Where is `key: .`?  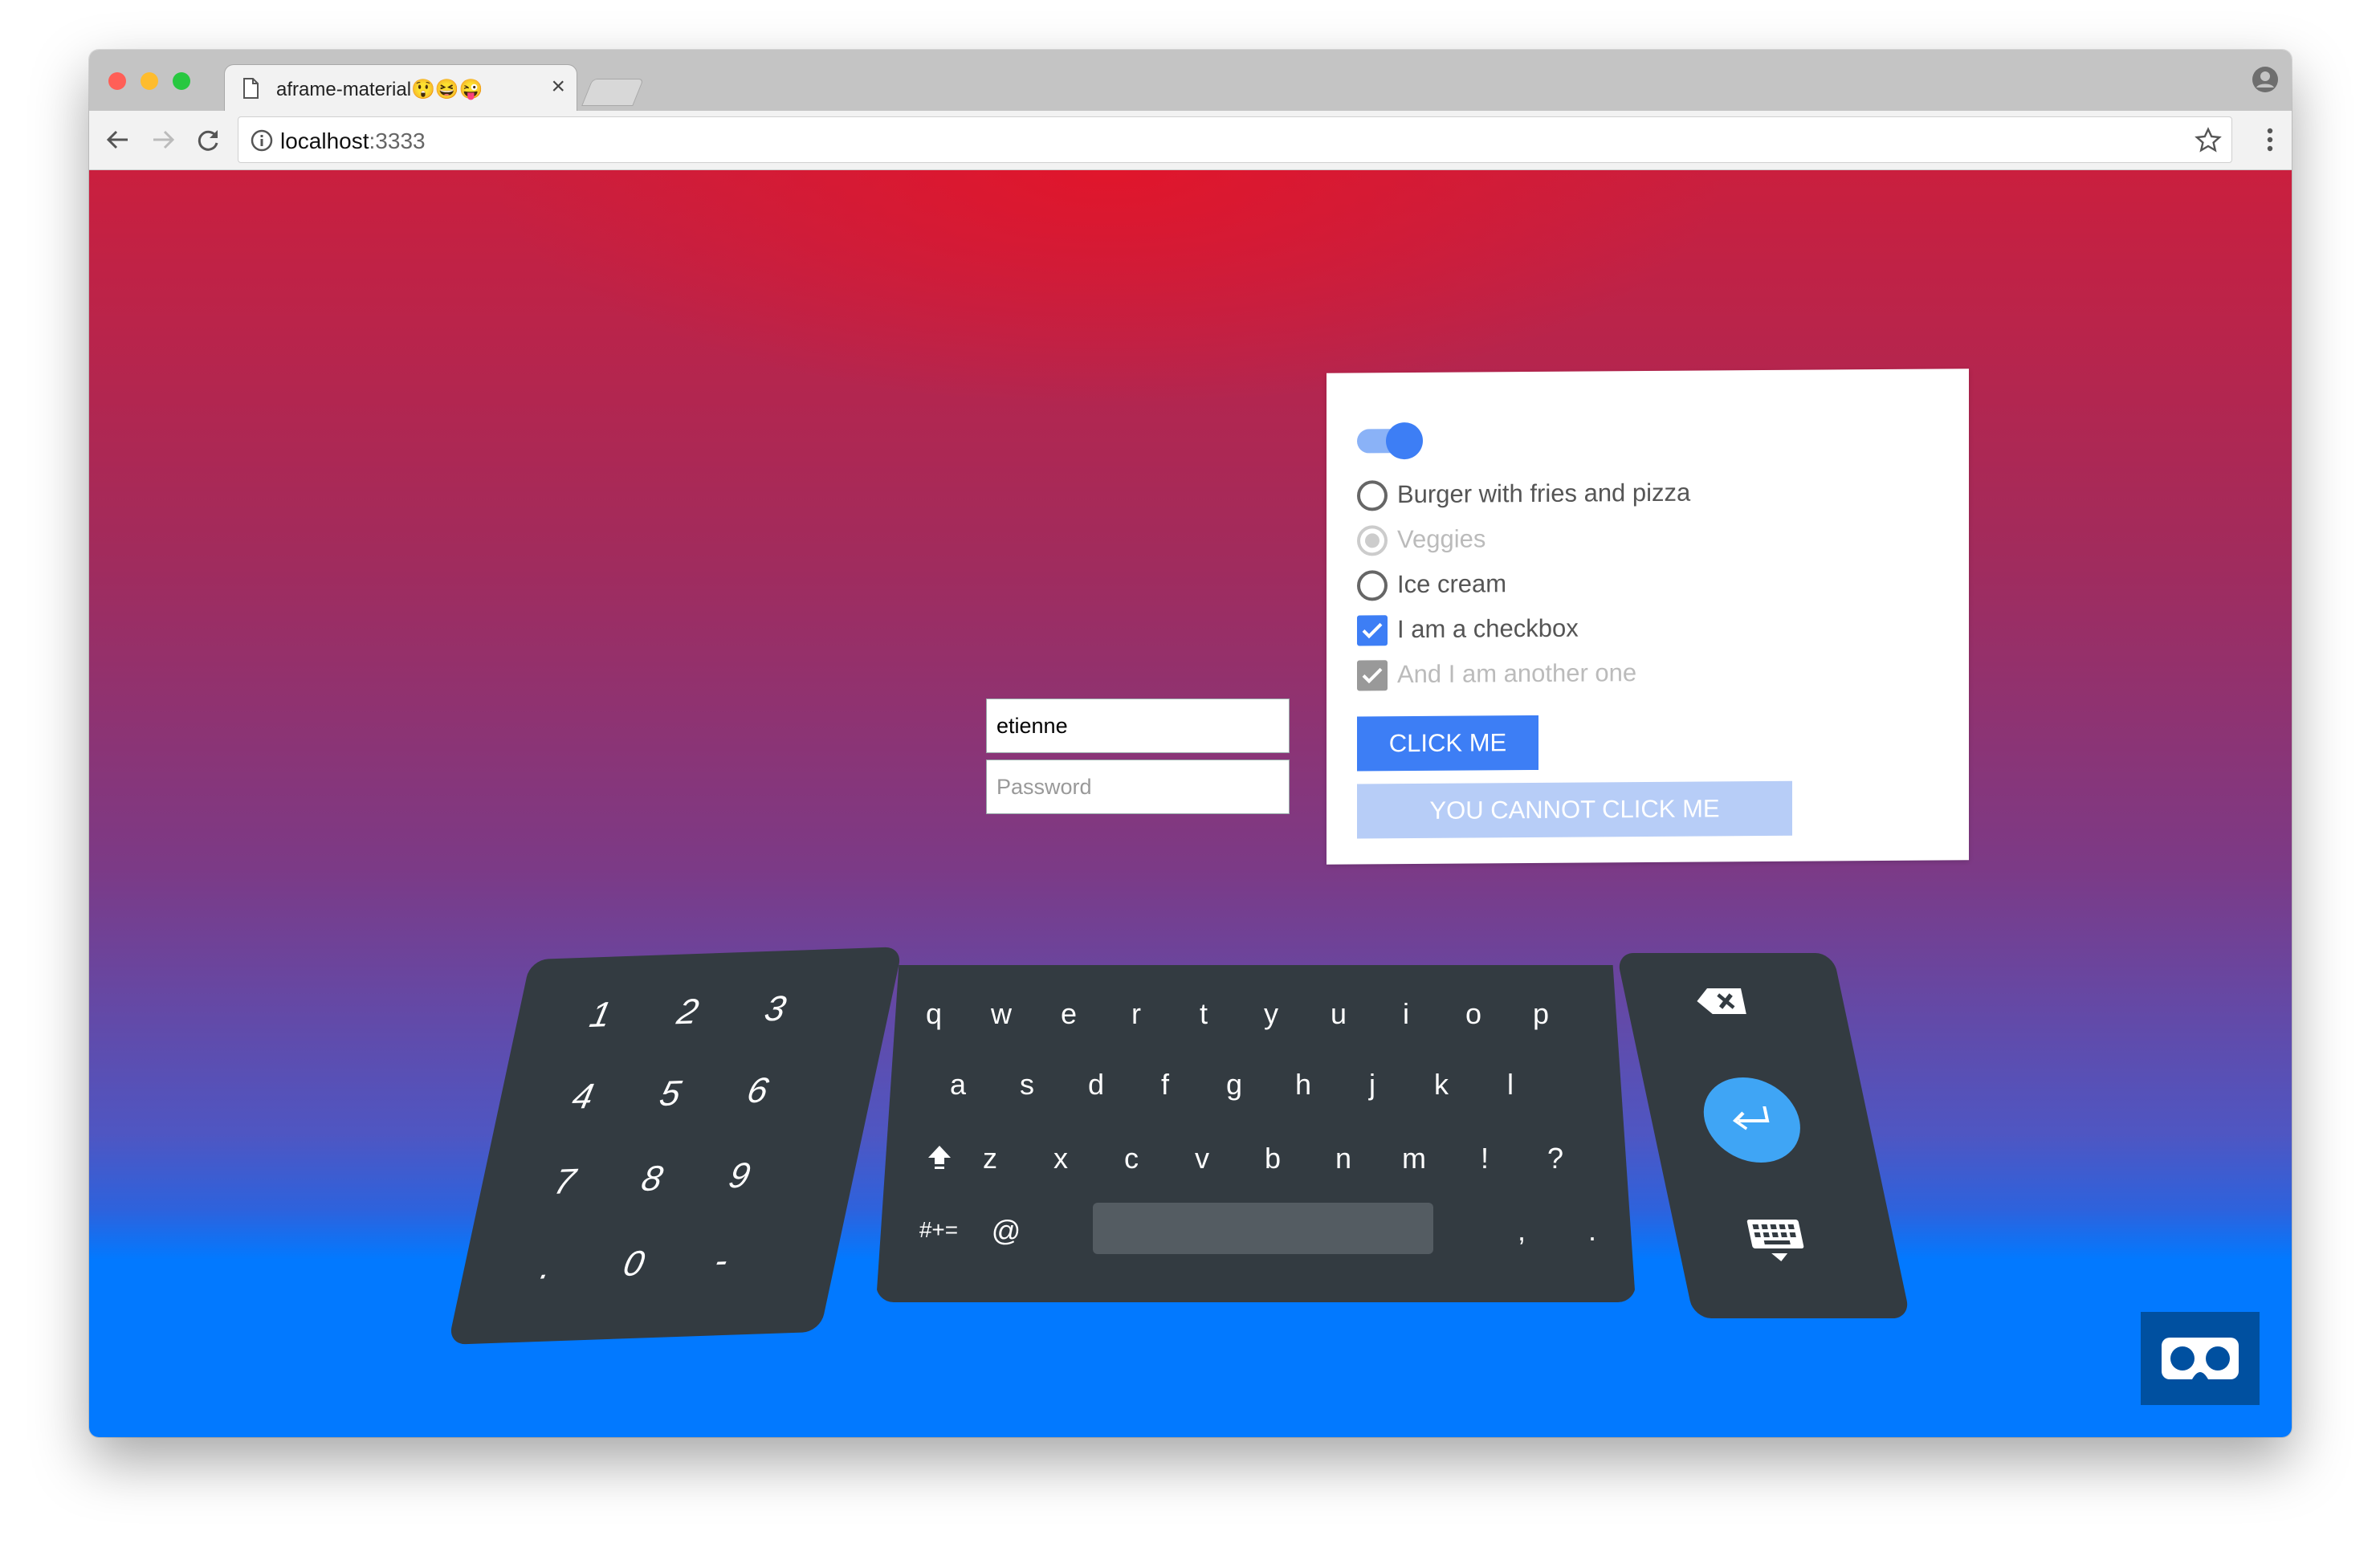
key: . is located at coordinates (1592, 1231).